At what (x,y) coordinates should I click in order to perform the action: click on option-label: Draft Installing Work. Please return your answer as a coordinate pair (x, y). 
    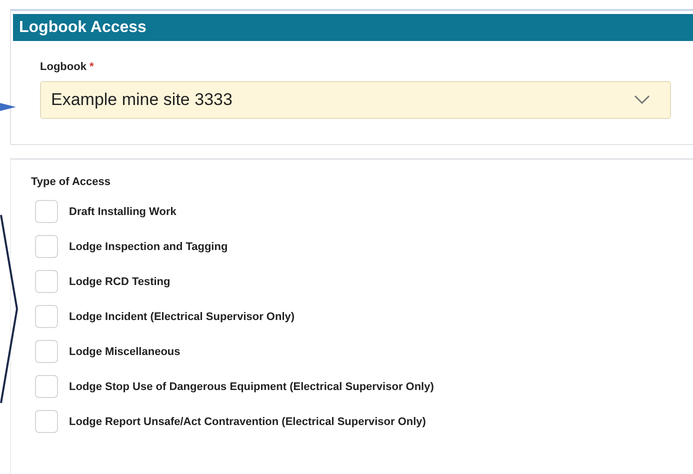
    Looking at the image, I should click on (122, 212).